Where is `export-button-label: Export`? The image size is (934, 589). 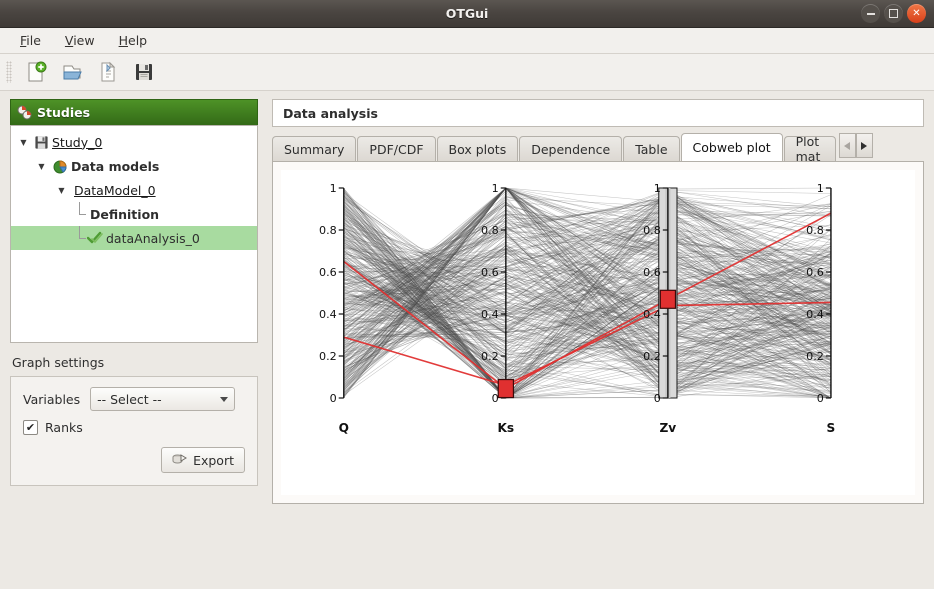
export-button-label: Export is located at coordinates (213, 460).